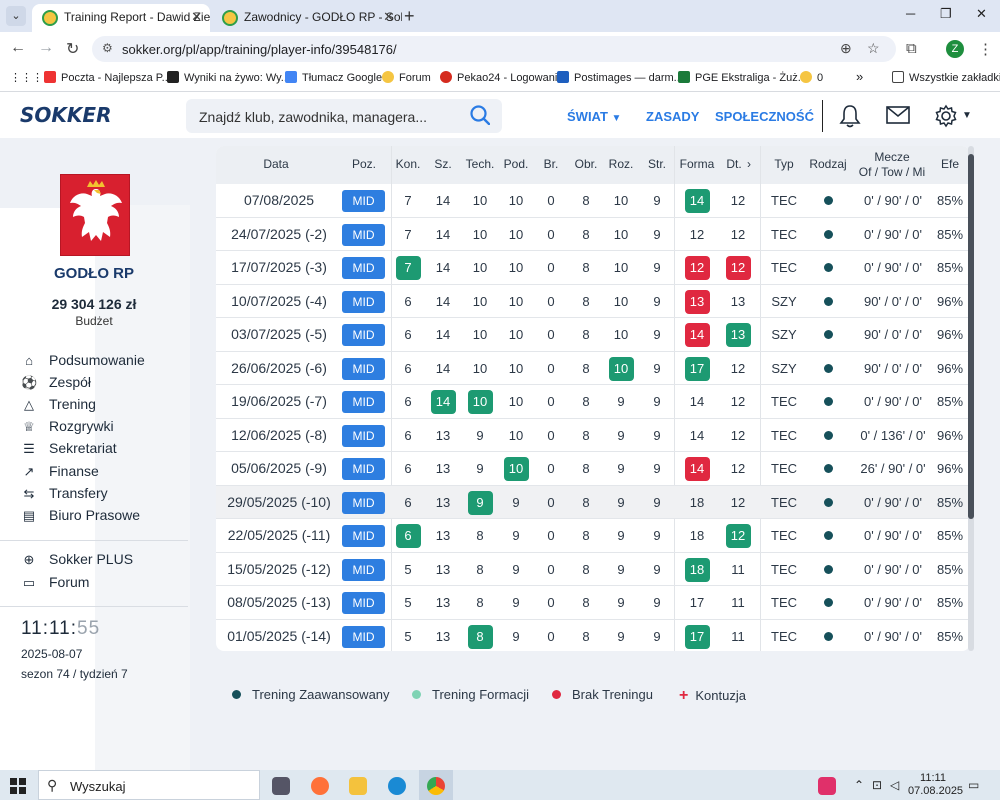  What do you see at coordinates (107, 48) in the screenshot?
I see `site-info-icon: ⚙` at bounding box center [107, 48].